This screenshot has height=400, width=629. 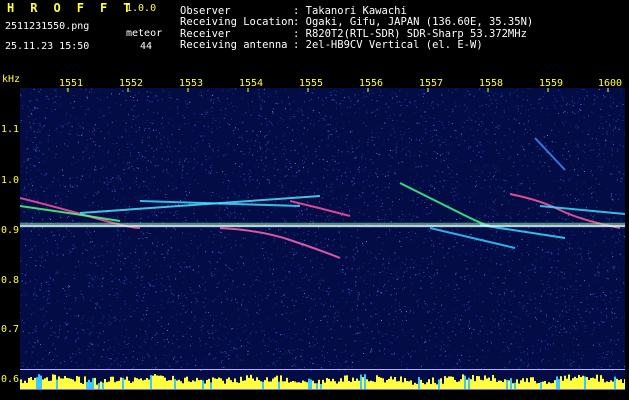 I want to click on freq-tick-0-6: 0.6, so click(x=9, y=379).